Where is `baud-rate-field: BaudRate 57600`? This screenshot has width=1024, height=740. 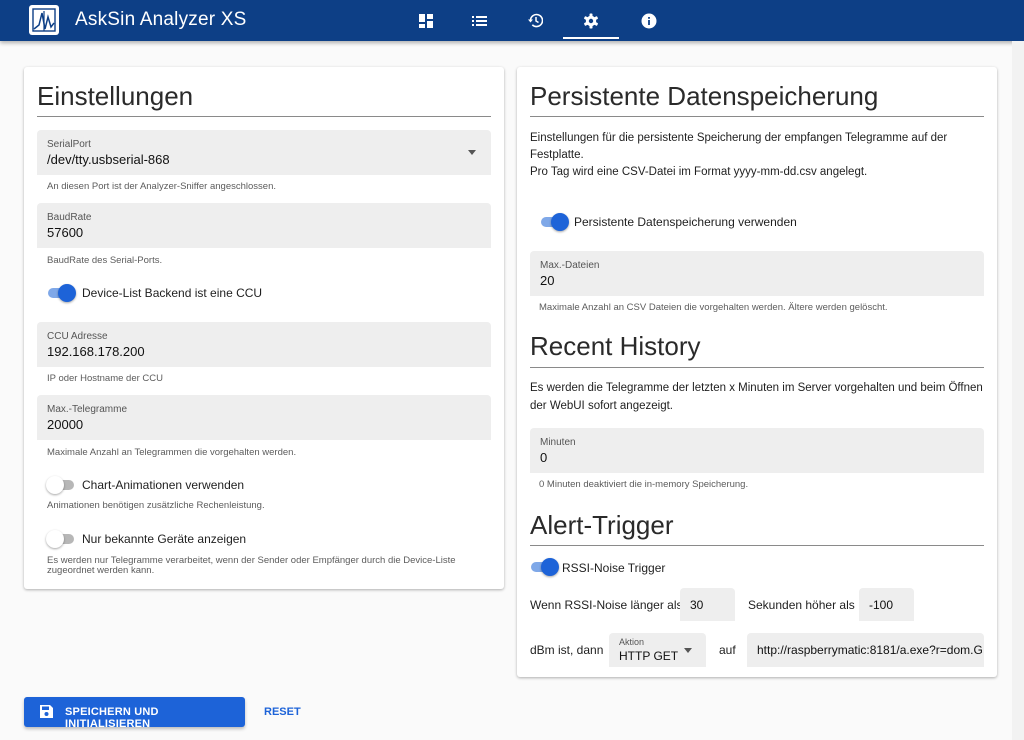 baud-rate-field: BaudRate 57600 is located at coordinates (264, 225).